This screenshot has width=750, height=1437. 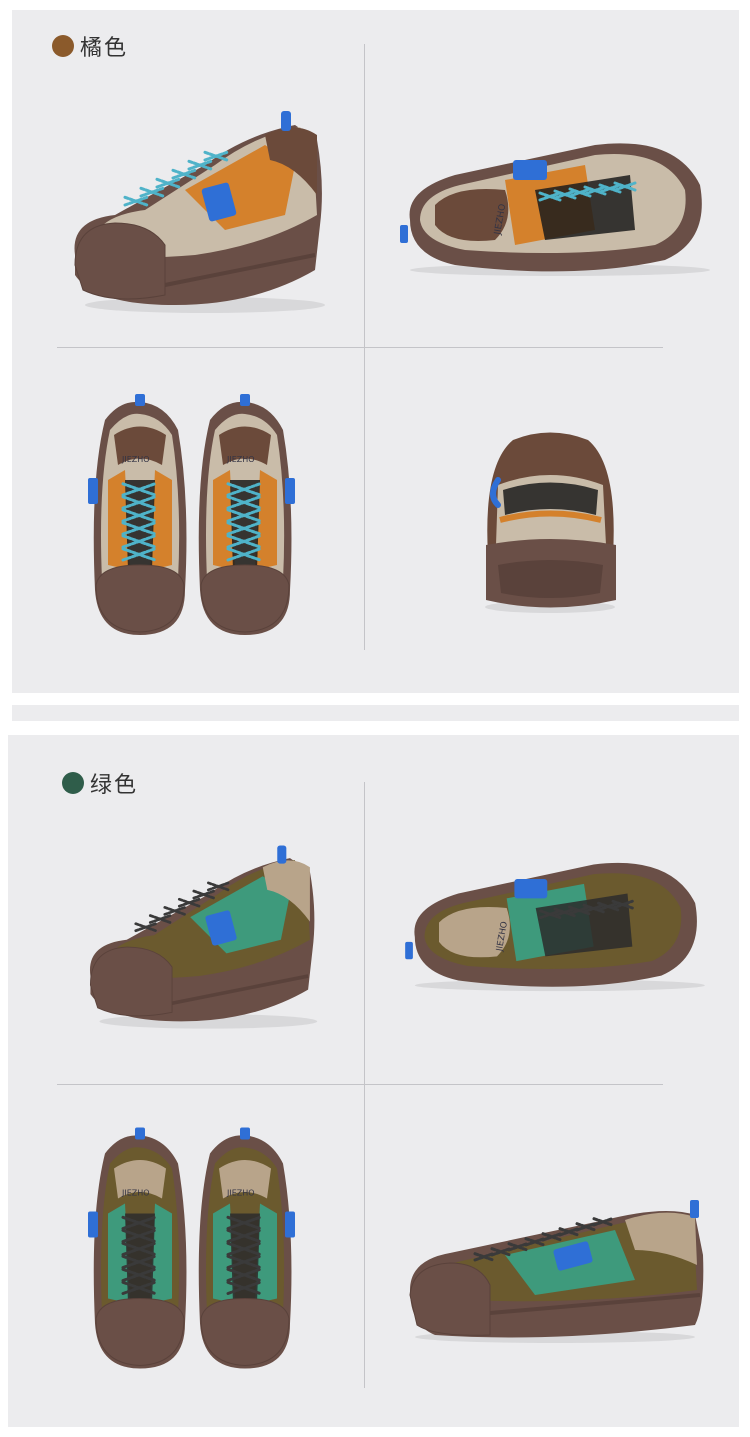 I want to click on orange-shoe-top-view: JIEZHO, so click(x=555, y=205).